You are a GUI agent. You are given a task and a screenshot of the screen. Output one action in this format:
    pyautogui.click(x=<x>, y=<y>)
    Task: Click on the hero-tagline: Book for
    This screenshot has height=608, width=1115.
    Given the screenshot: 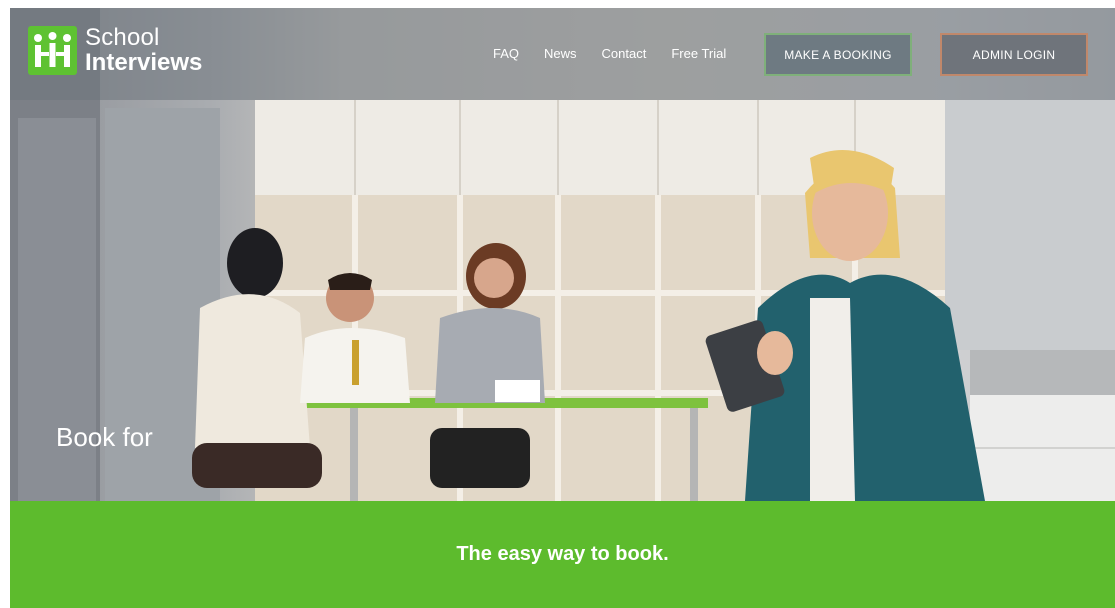 What is the action you would take?
    pyautogui.click(x=104, y=437)
    